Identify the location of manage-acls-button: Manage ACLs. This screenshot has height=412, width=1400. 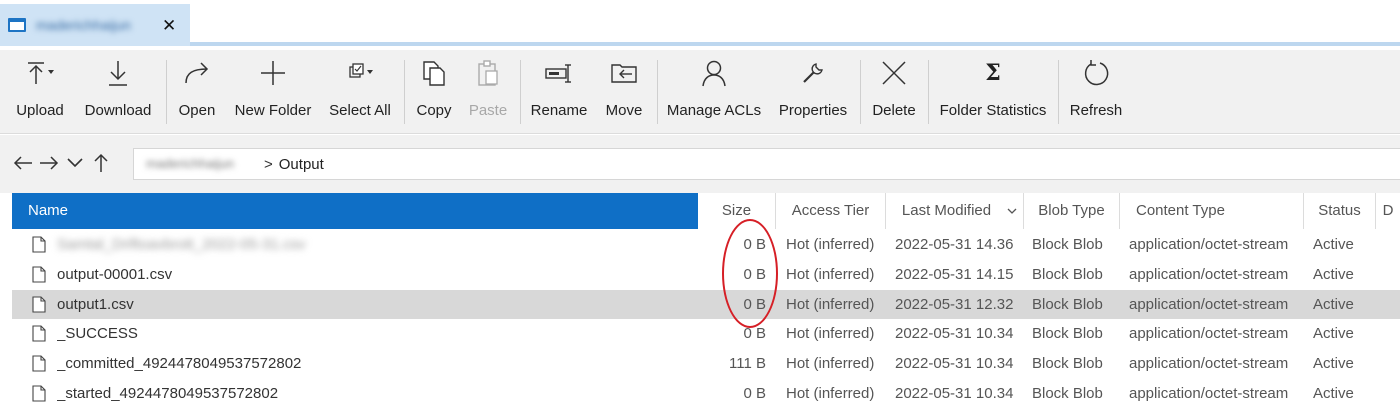
(714, 92).